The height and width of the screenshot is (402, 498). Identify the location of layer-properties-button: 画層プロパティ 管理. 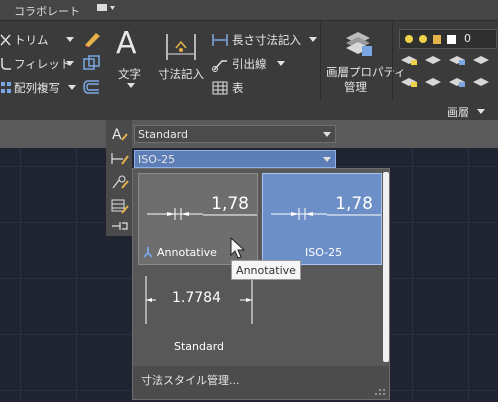
(365, 61).